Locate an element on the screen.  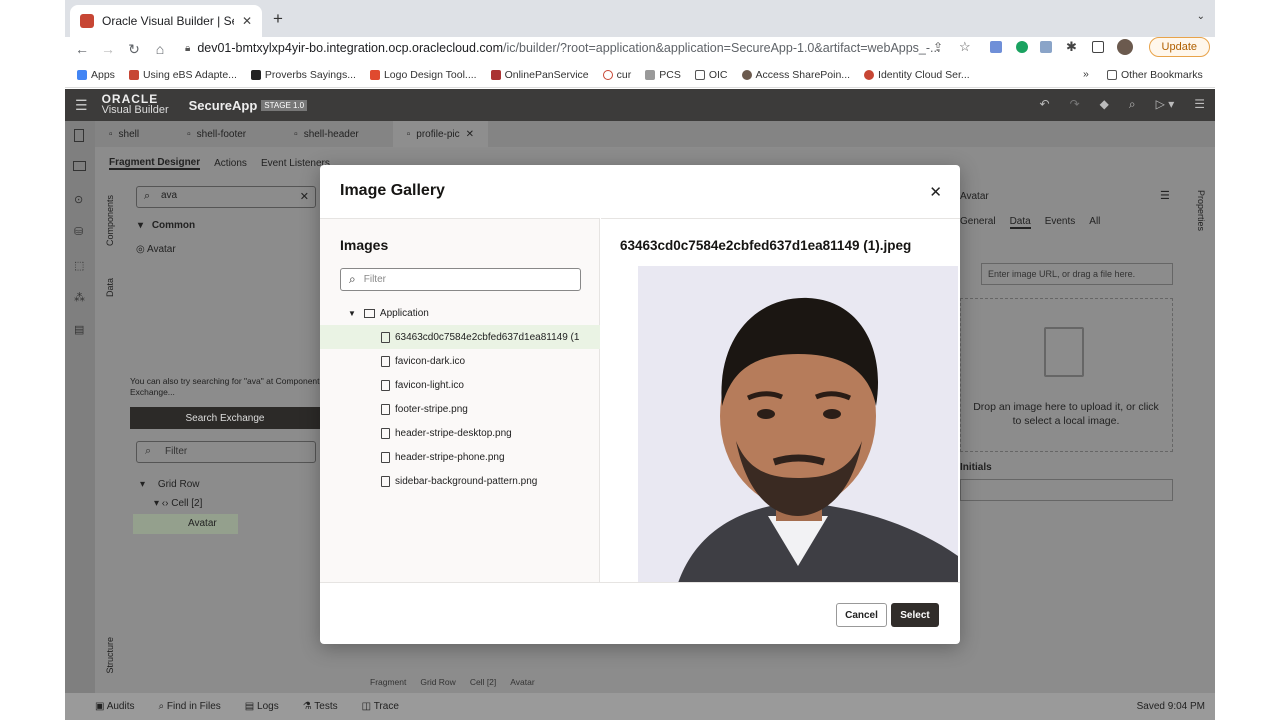
bookmark-pcs: PCS is located at coordinates (663, 75).